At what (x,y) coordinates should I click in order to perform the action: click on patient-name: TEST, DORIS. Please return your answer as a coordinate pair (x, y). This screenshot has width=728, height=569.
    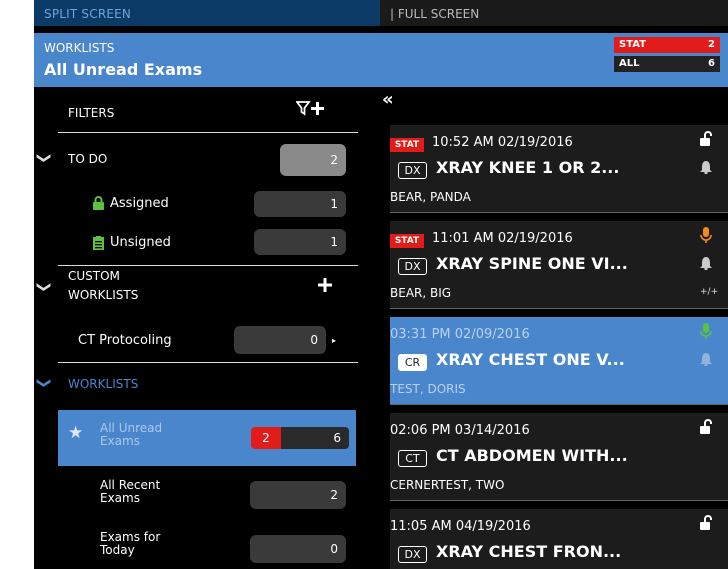
    Looking at the image, I should click on (428, 389).